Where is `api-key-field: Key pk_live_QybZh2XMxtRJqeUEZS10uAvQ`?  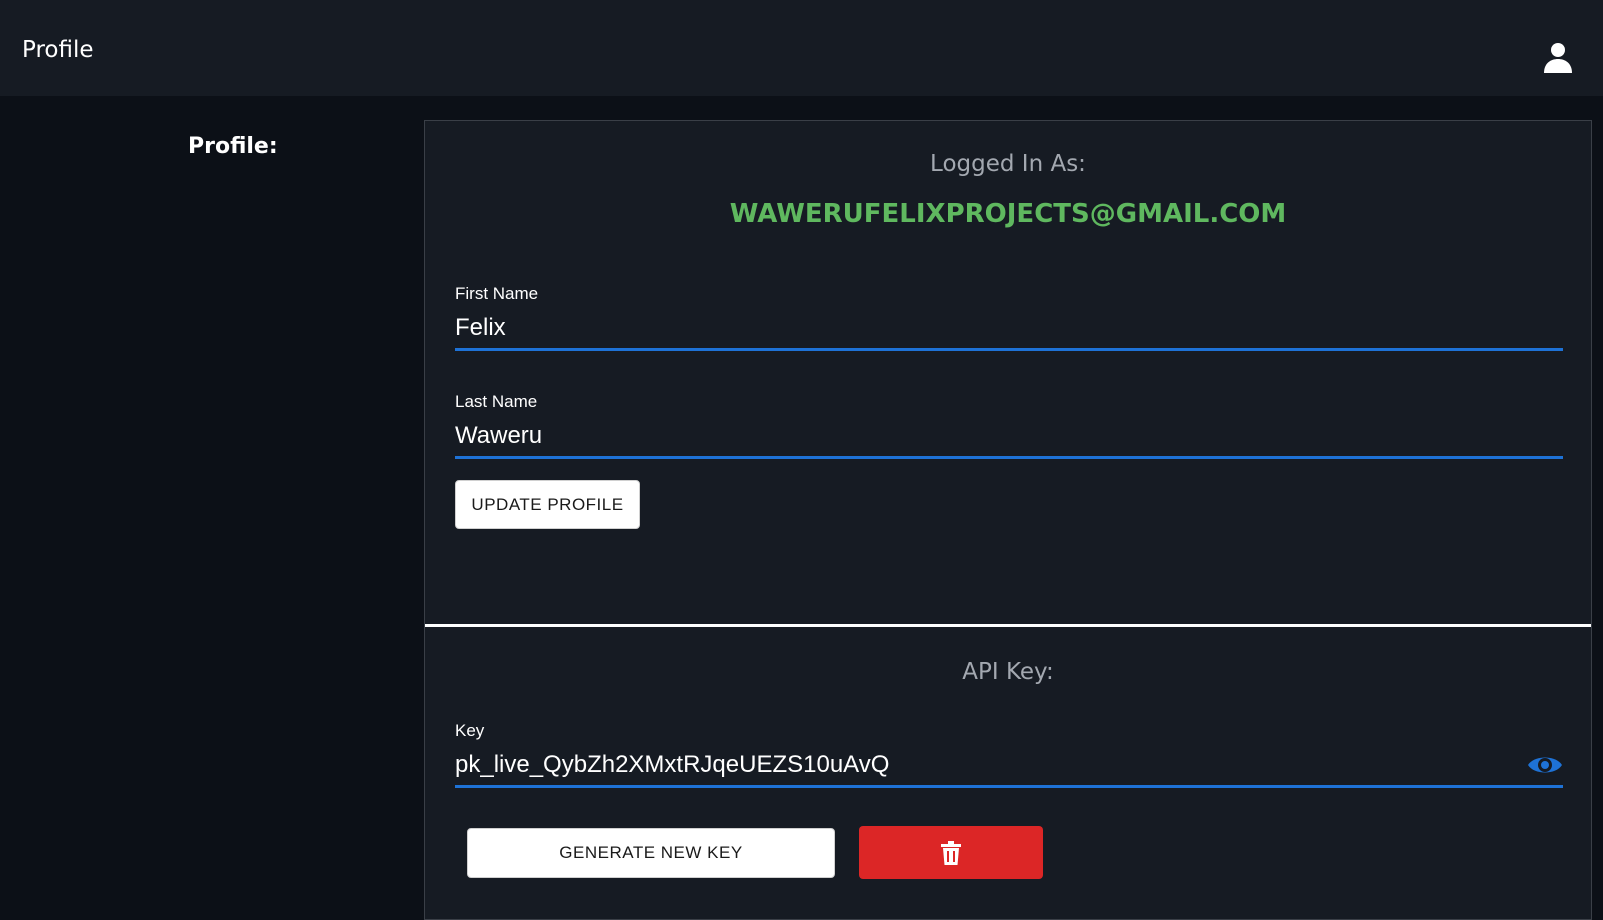
api-key-field: Key pk_live_QybZh2XMxtRJqeUEZS10uAvQ is located at coordinates (1009, 761).